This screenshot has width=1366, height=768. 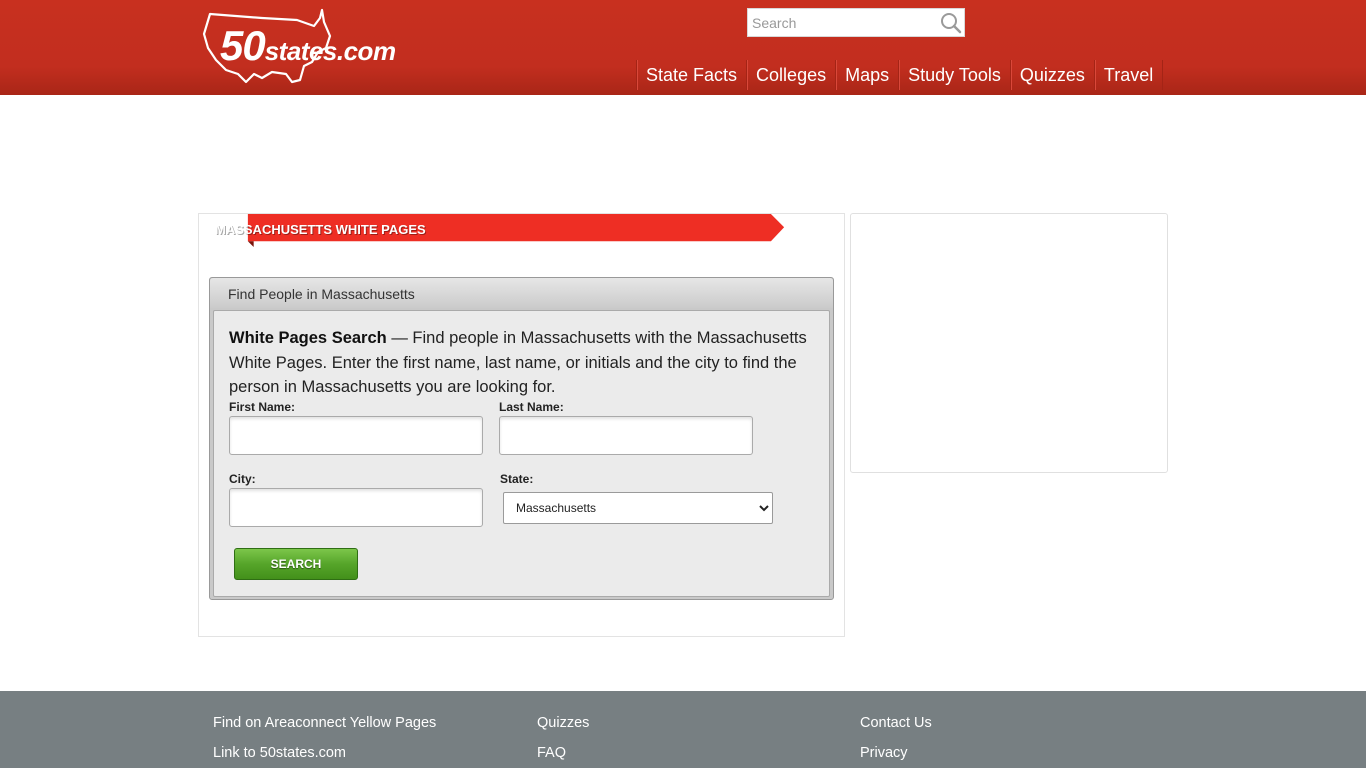 What do you see at coordinates (563, 723) in the screenshot?
I see `footer-link-quizzes: Quizzes` at bounding box center [563, 723].